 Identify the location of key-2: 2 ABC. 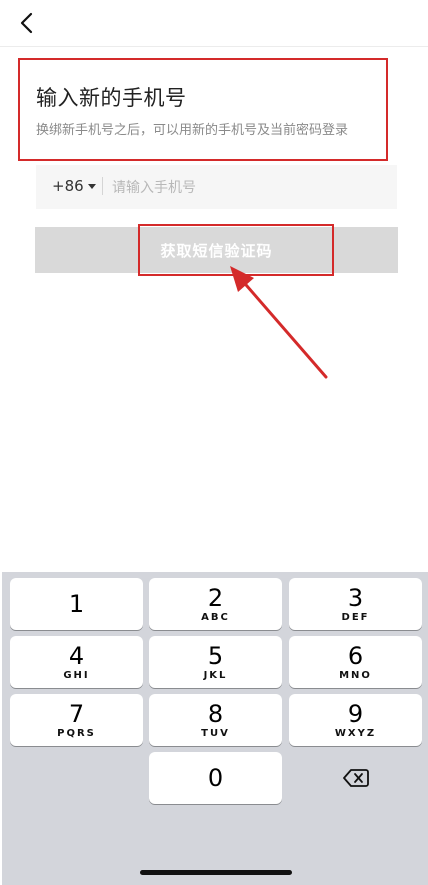
(215, 604).